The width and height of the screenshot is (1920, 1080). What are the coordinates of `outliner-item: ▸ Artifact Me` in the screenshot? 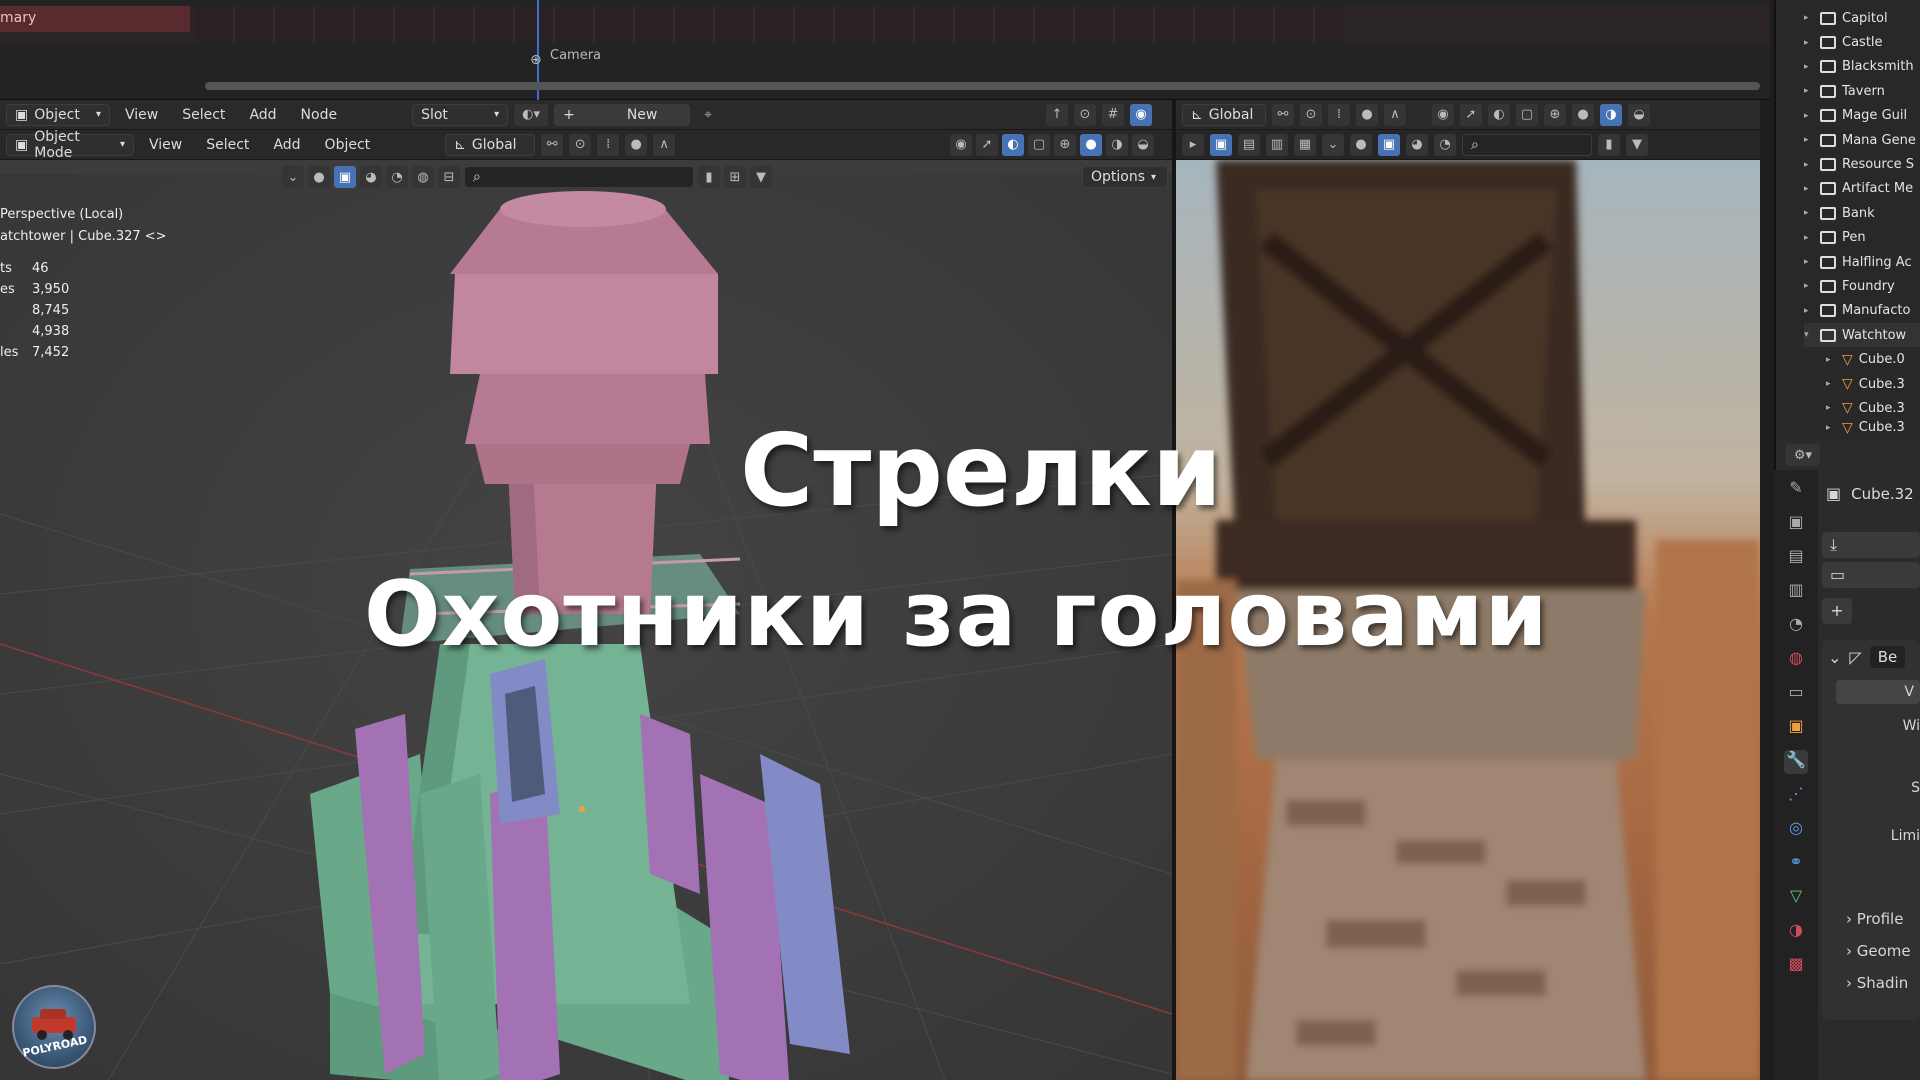 It's located at (1862, 189).